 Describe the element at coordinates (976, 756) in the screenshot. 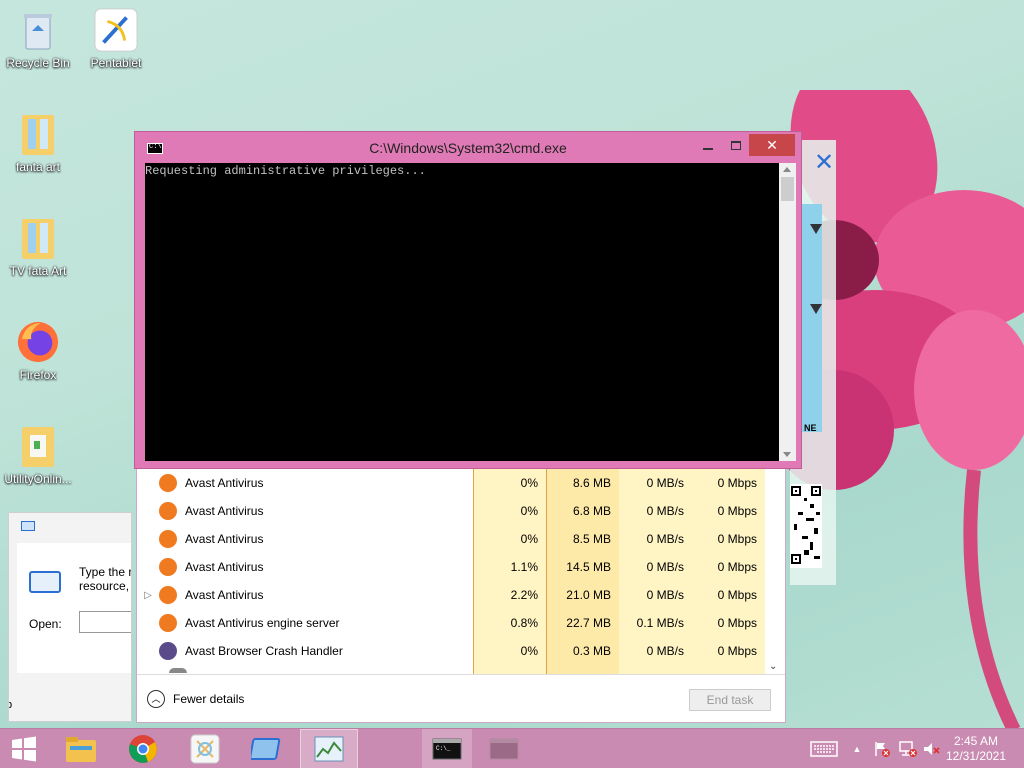

I see `clock-date: 12/31/2021` at that location.